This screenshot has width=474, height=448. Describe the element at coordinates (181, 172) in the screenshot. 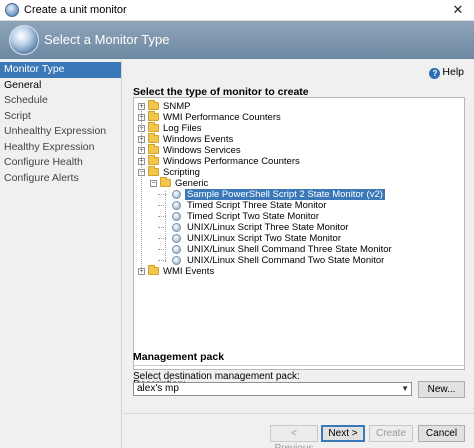

I see `tree-node-label: Scripting` at that location.